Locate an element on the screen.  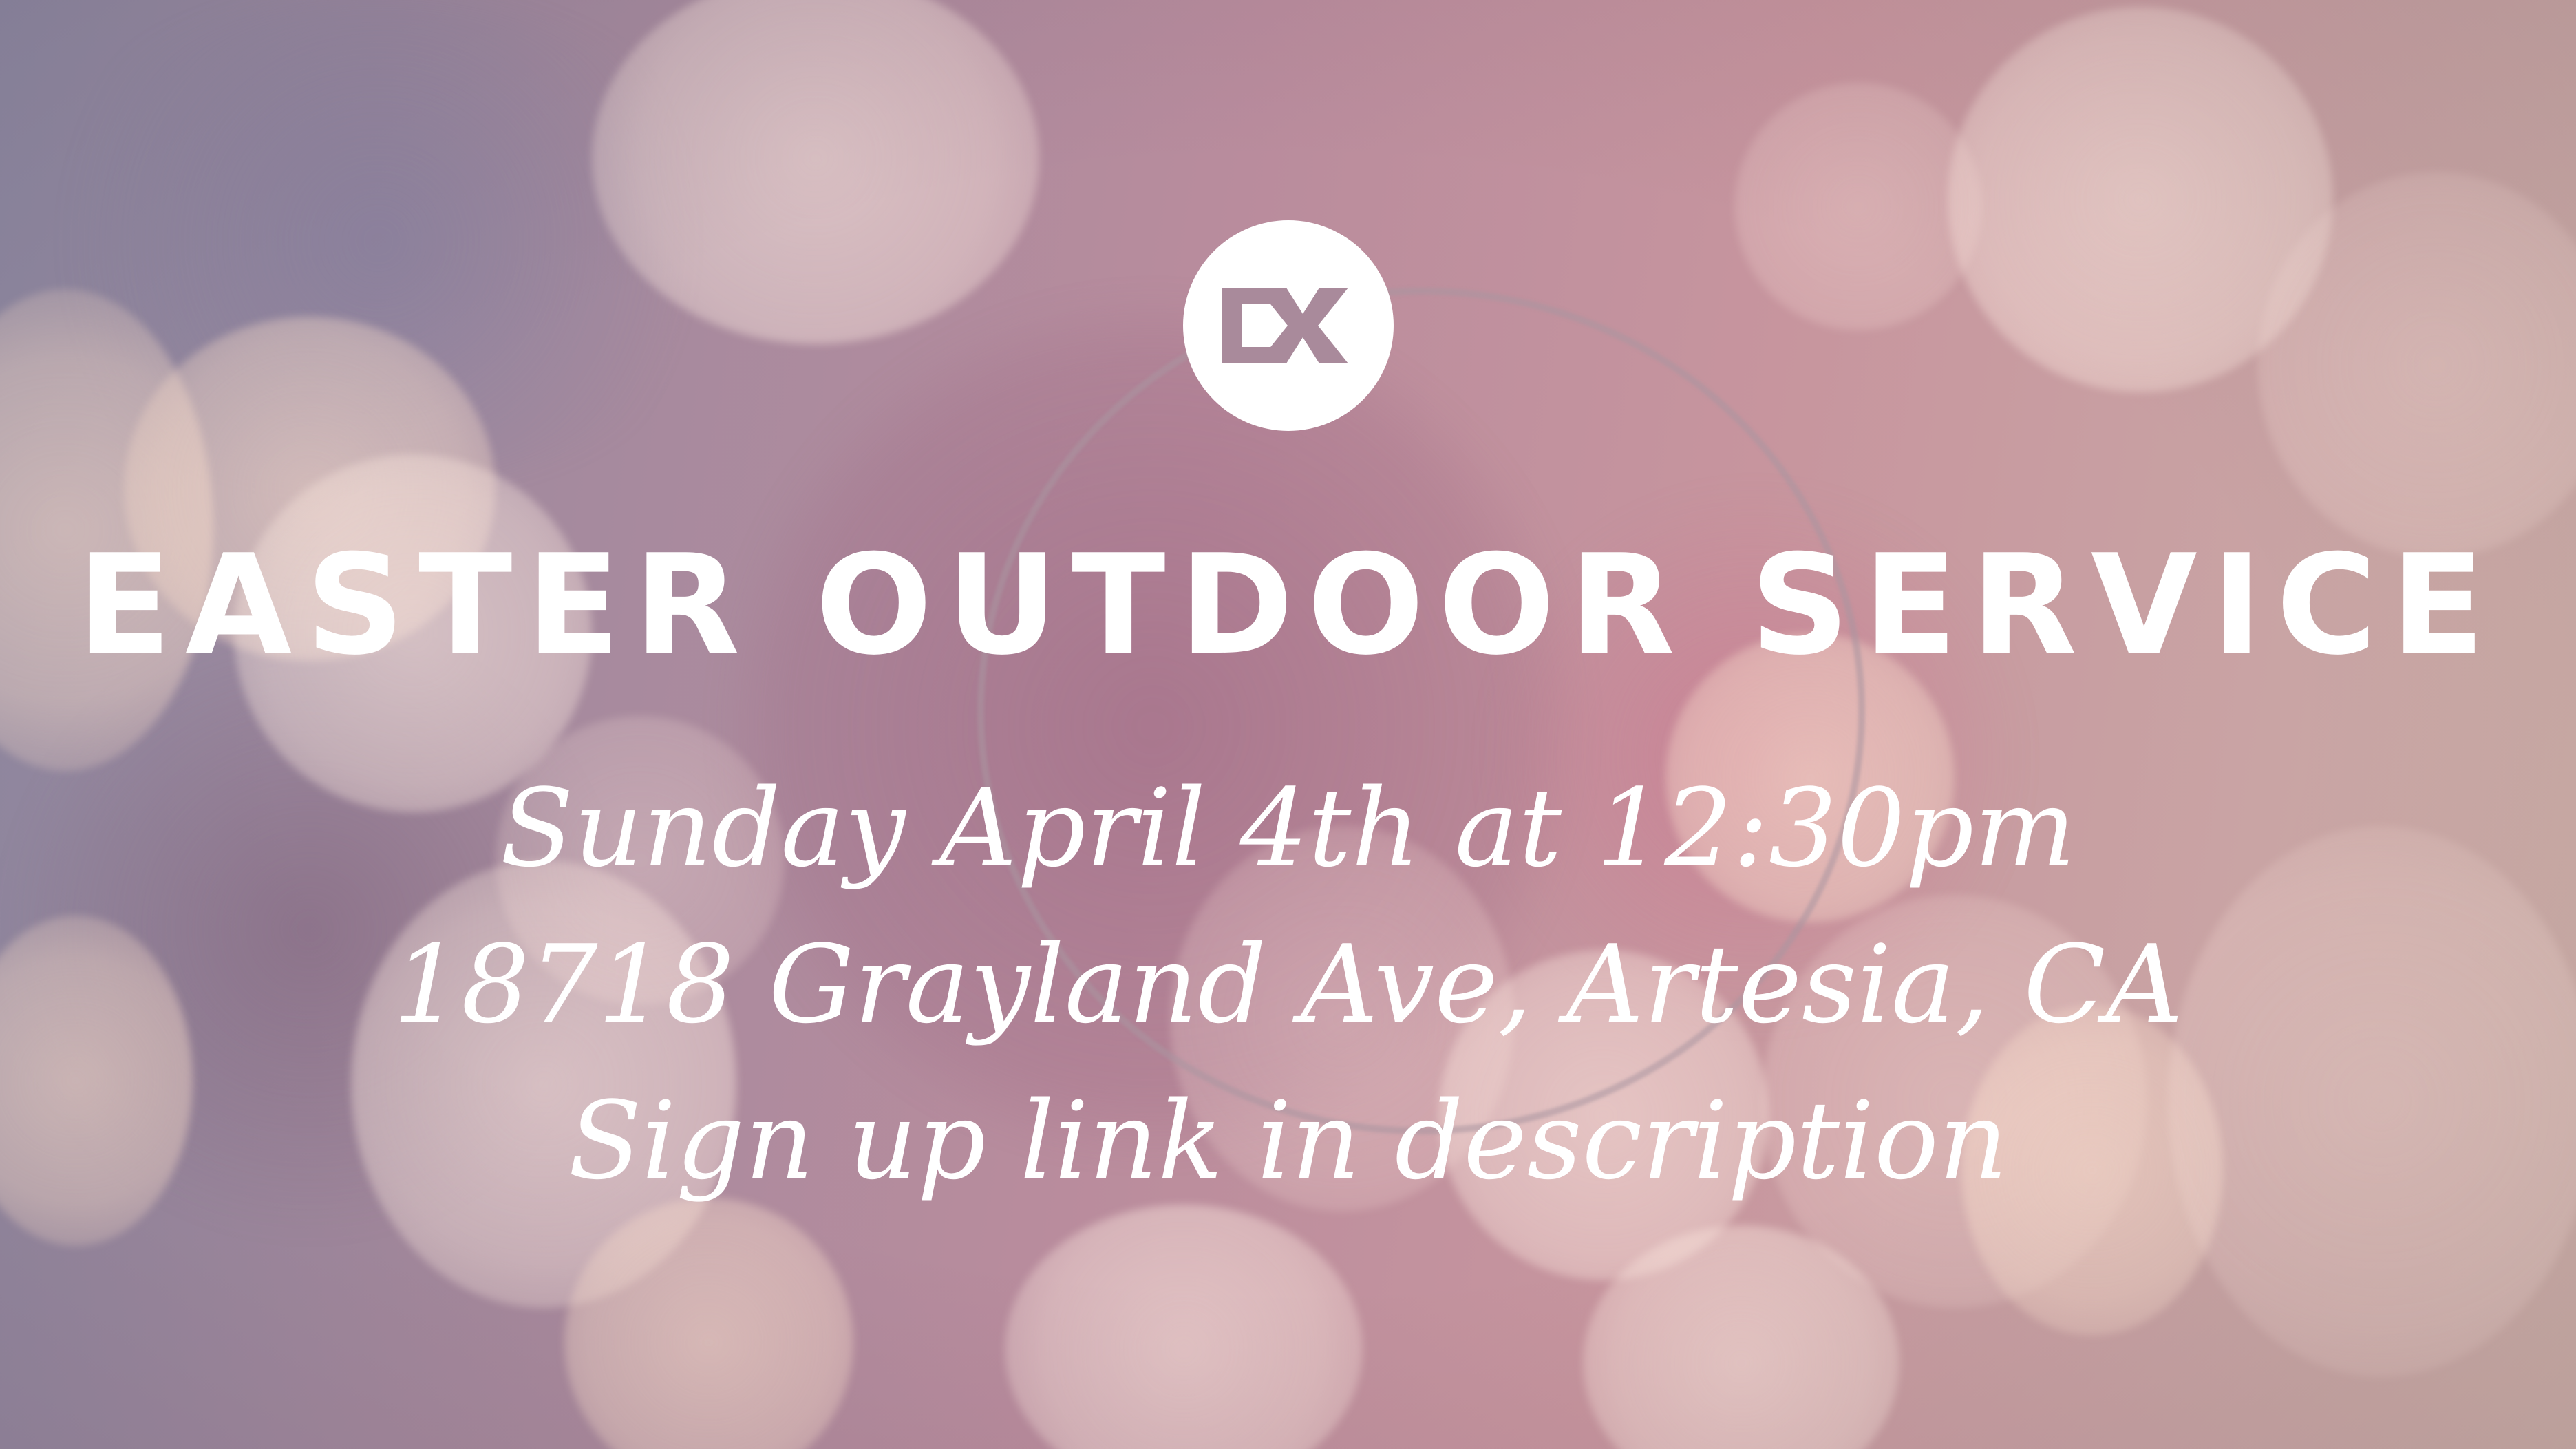
cx-logo-badge is located at coordinates (1288, 325).